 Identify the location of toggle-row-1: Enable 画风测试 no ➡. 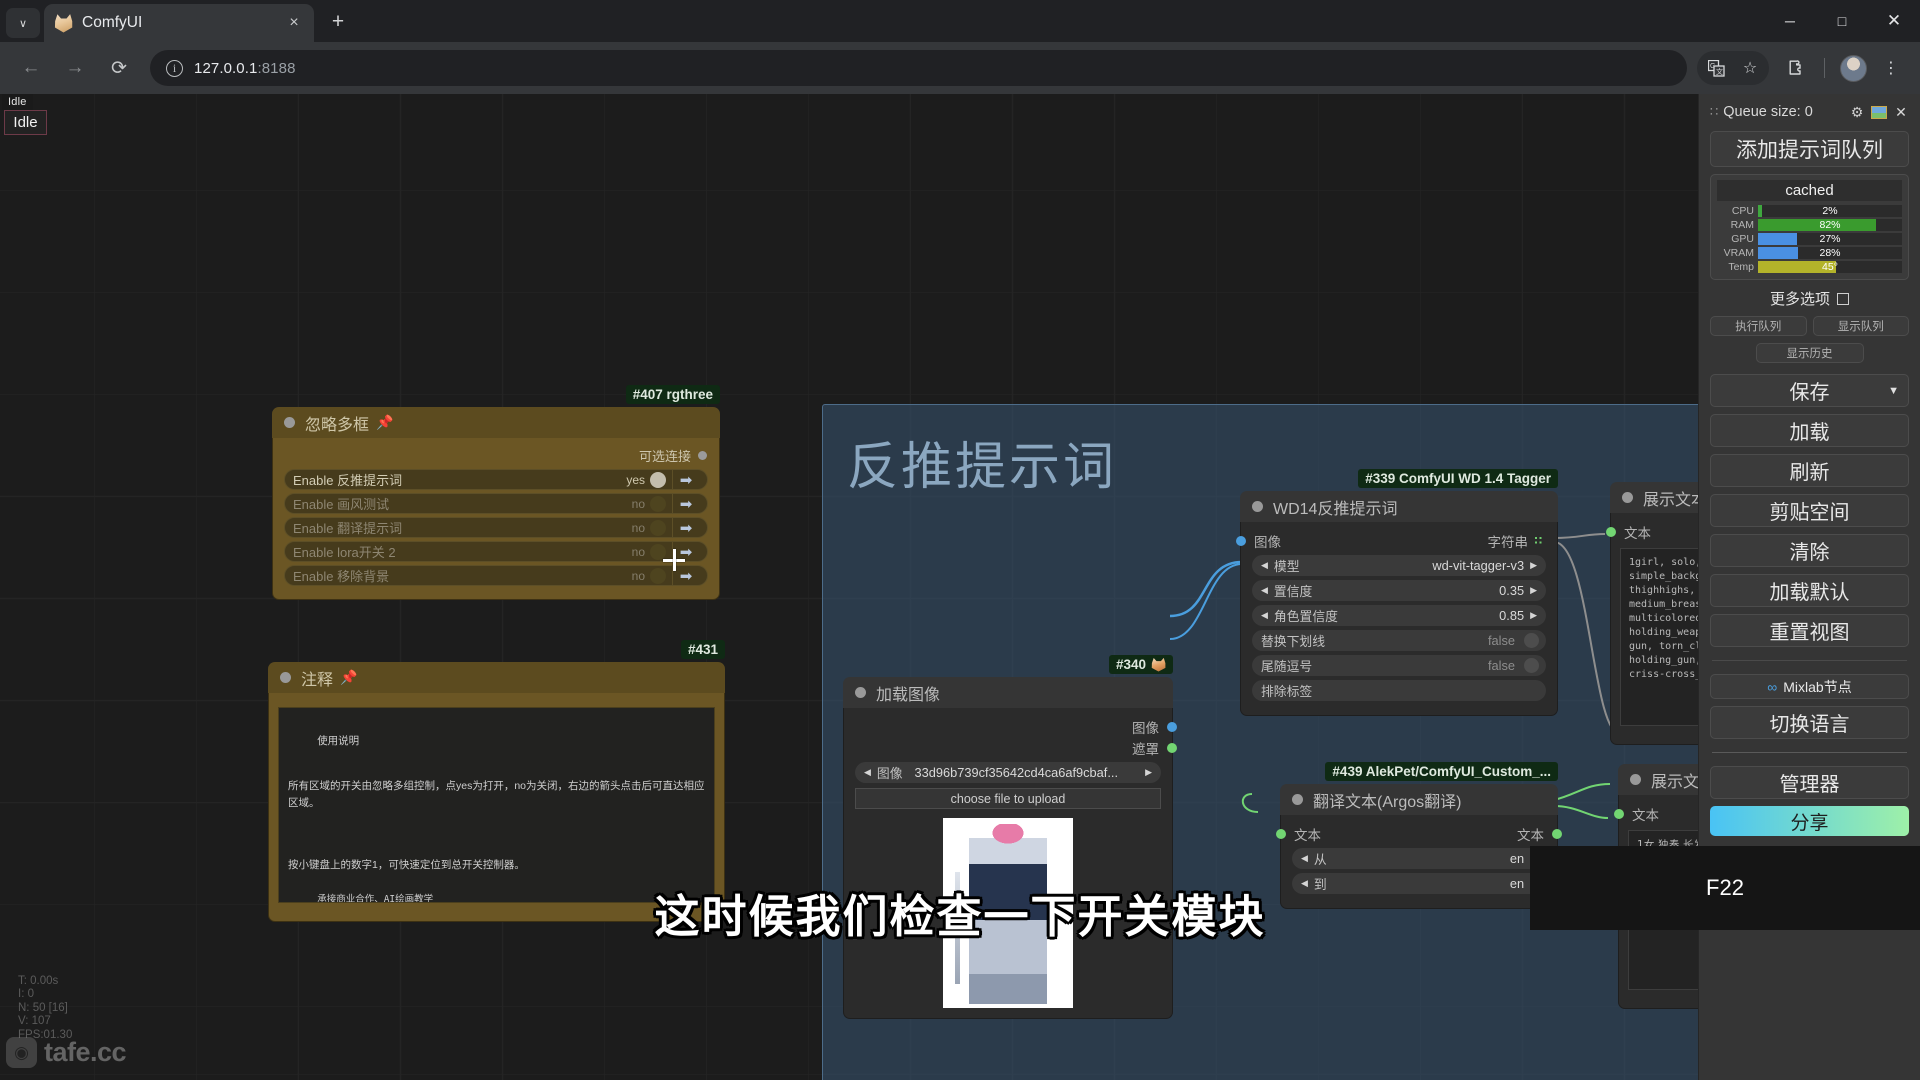
(496, 503).